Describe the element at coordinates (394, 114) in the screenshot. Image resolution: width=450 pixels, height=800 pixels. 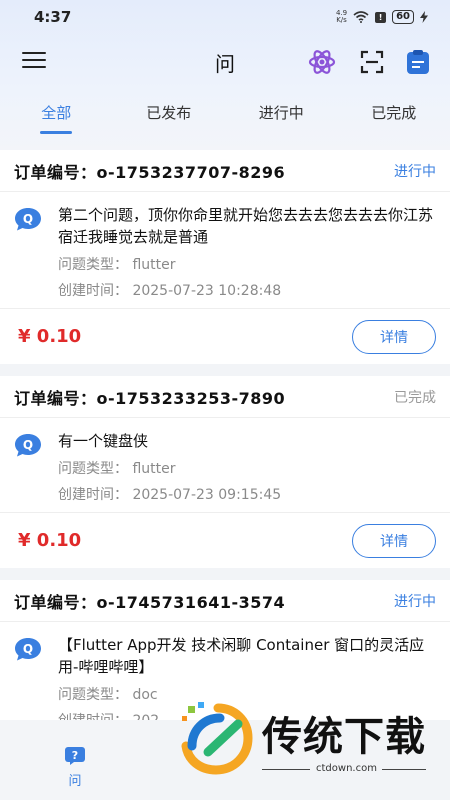
I see `tab-completed: 已完成` at that location.